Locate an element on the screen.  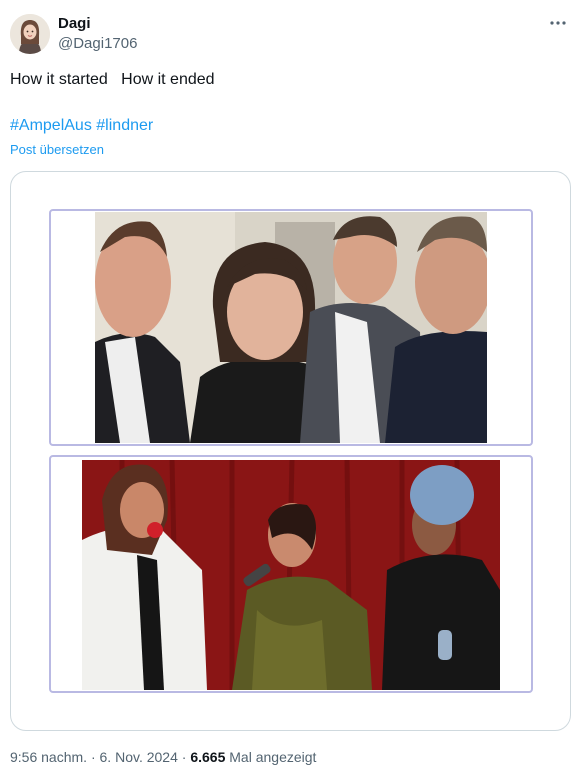
author-display-name: Dagi is located at coordinates (97, 24).